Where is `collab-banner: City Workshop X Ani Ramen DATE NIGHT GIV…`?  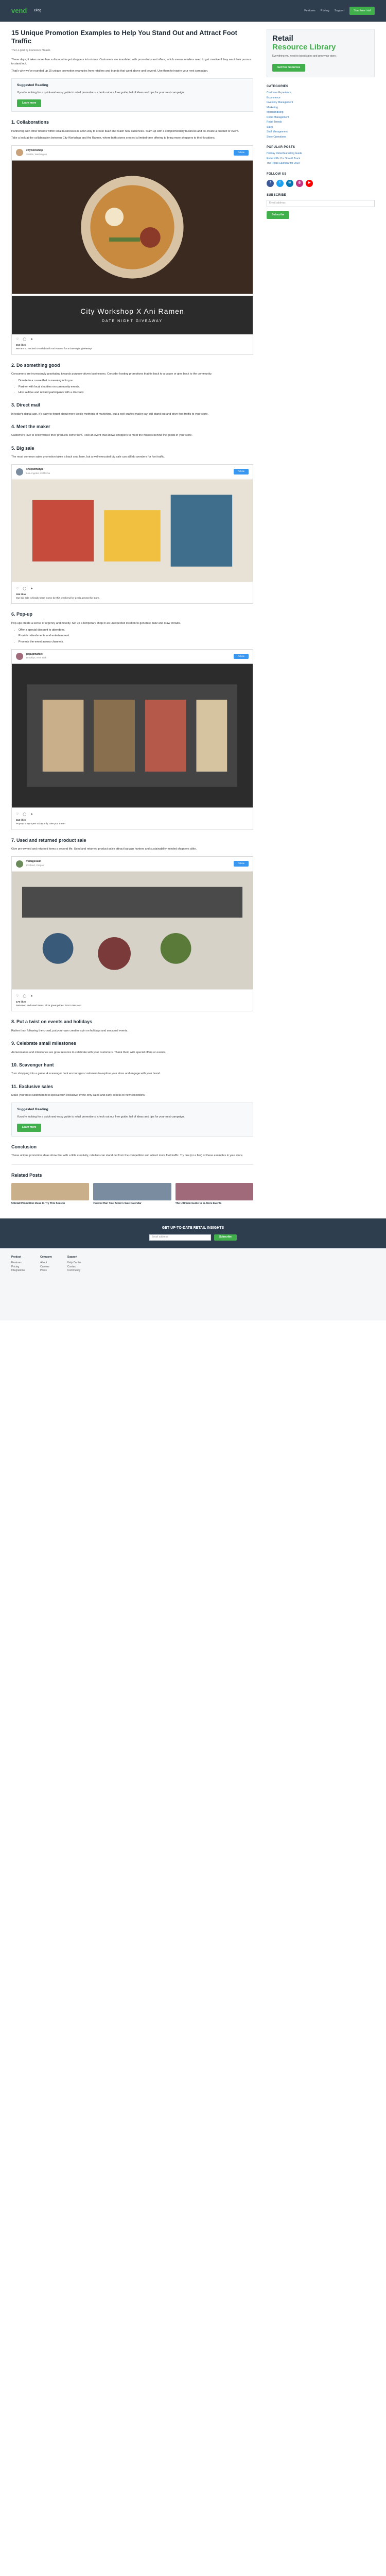
collab-banner: City Workshop X Ani Ramen DATE NIGHT GIV… is located at coordinates (132, 315).